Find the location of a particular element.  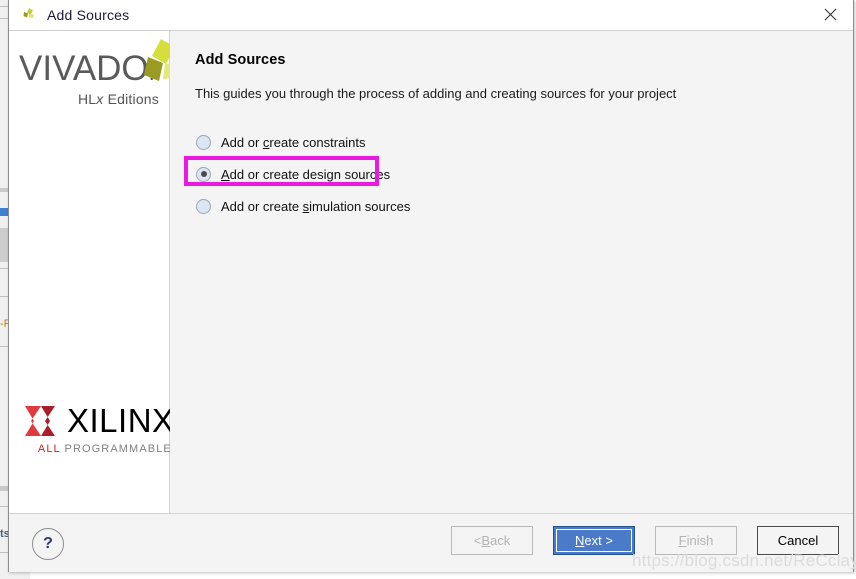

cancel-button: Cancel is located at coordinates (798, 540).